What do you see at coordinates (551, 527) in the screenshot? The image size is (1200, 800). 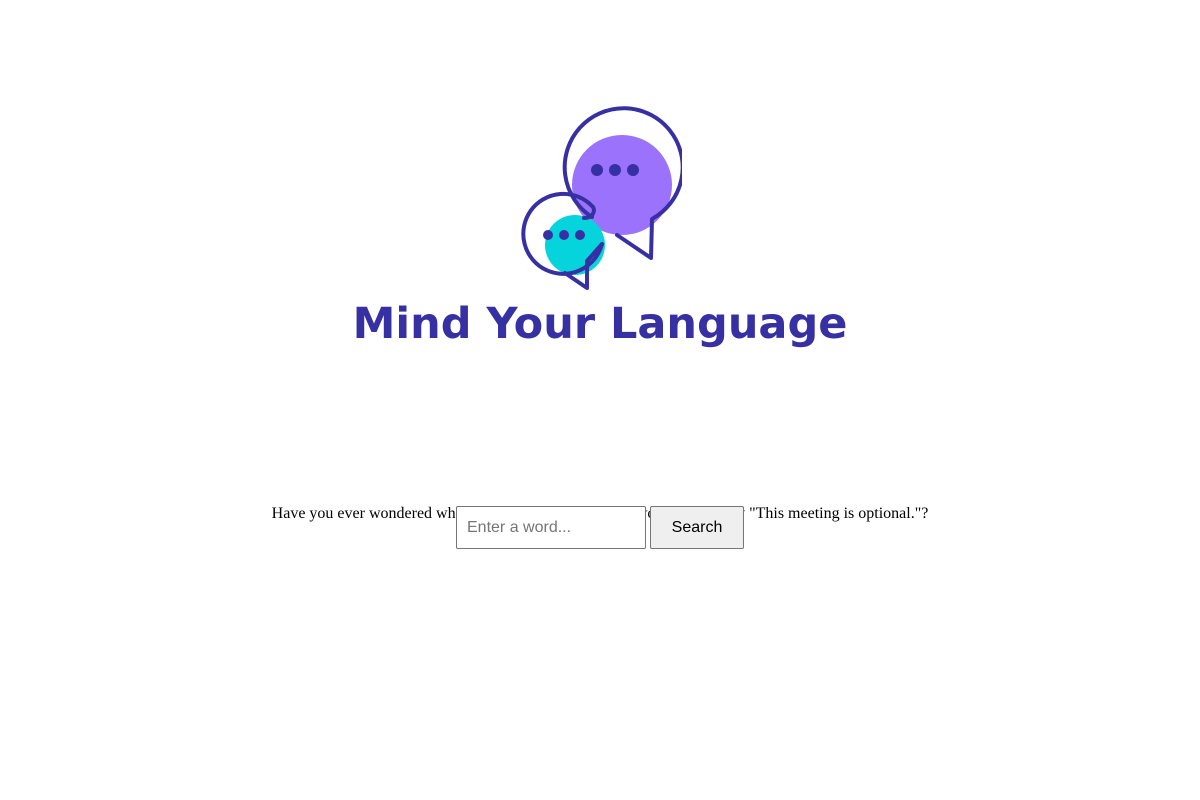 I see `search-input` at bounding box center [551, 527].